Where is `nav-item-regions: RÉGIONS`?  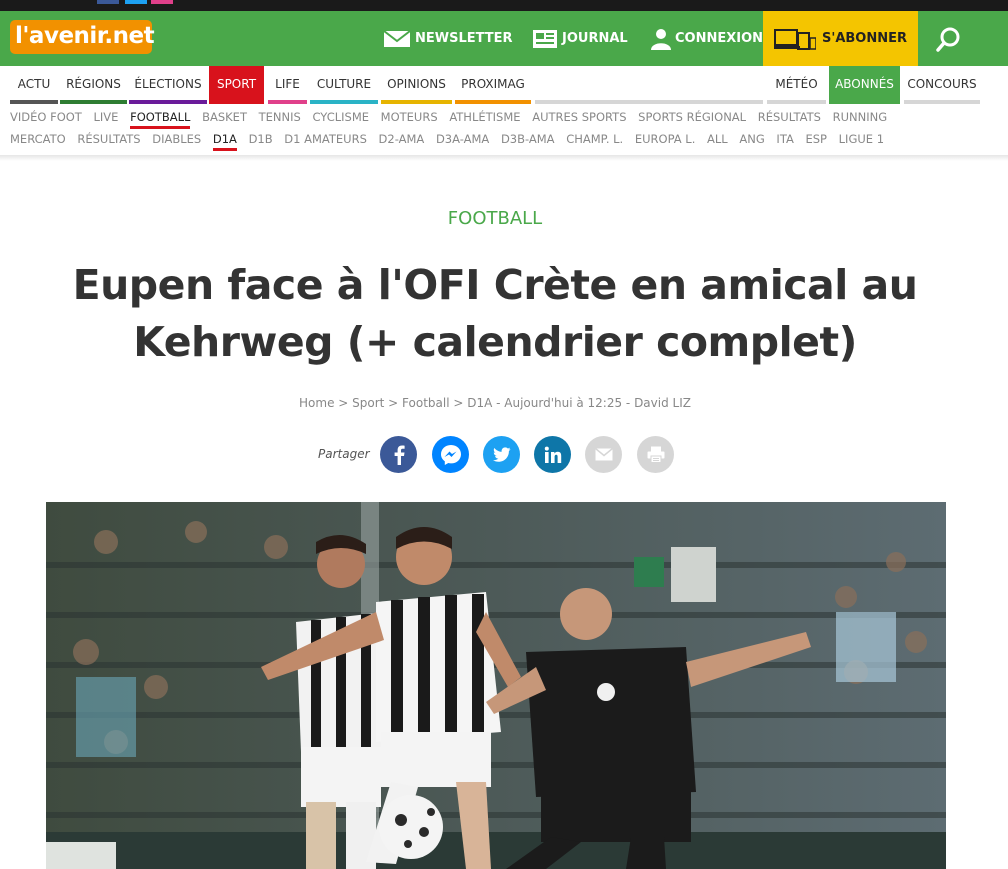 nav-item-regions: RÉGIONS is located at coordinates (93, 85).